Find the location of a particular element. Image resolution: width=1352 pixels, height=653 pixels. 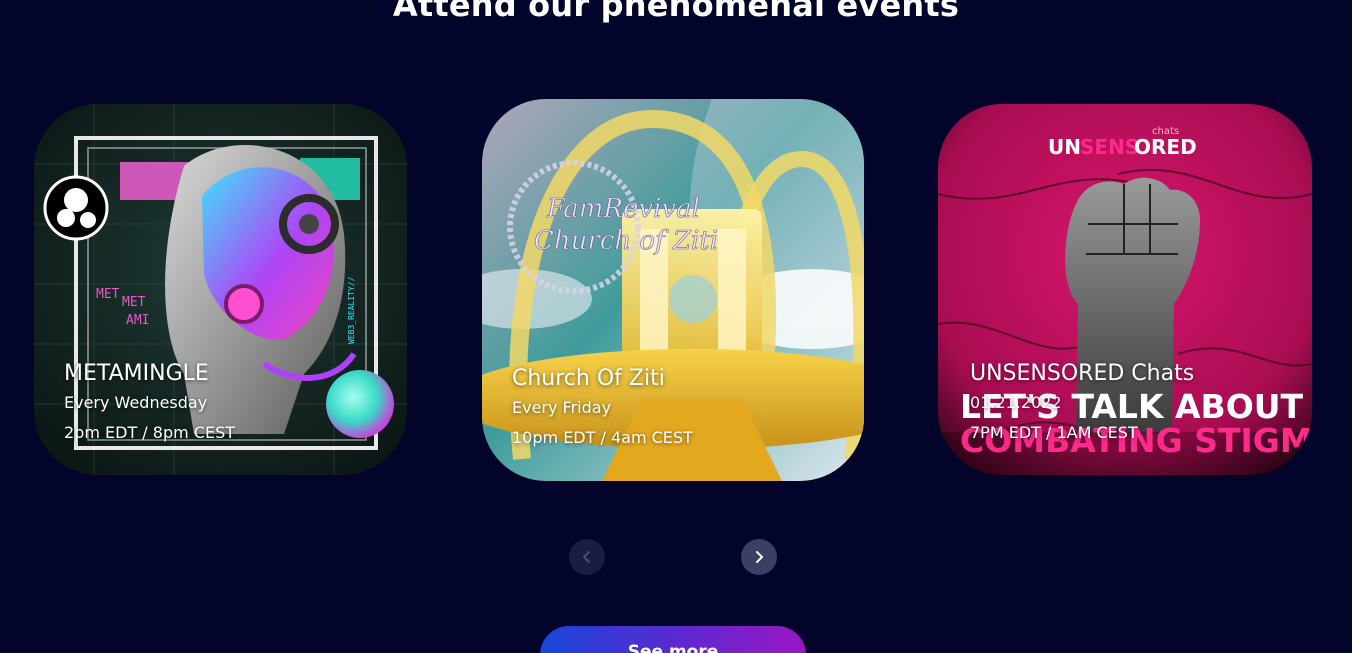

event-schedule: Every Wednesday is located at coordinates (136, 402).